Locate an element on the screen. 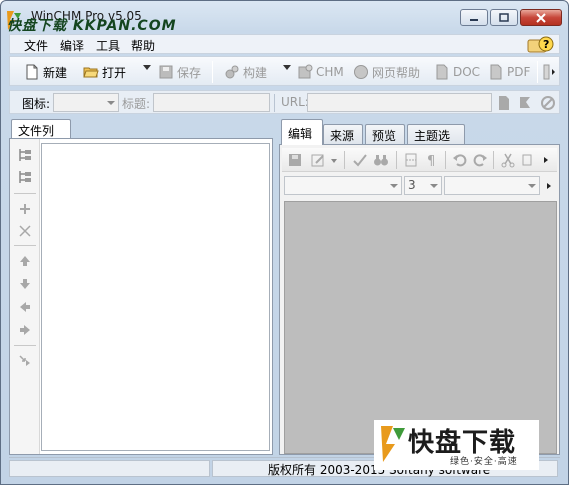 The image size is (569, 485). menu-help: 帮助 is located at coordinates (143, 45).